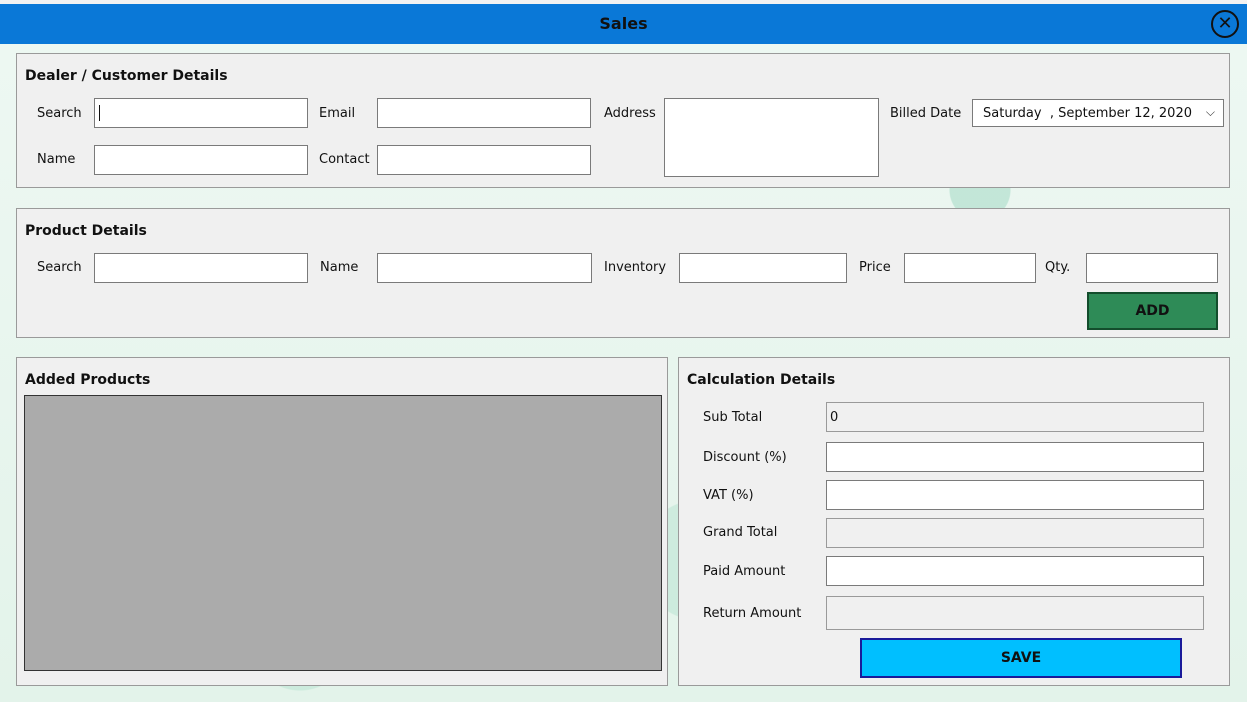 This screenshot has width=1247, height=702. What do you see at coordinates (201, 113) in the screenshot?
I see `dealer-search-input` at bounding box center [201, 113].